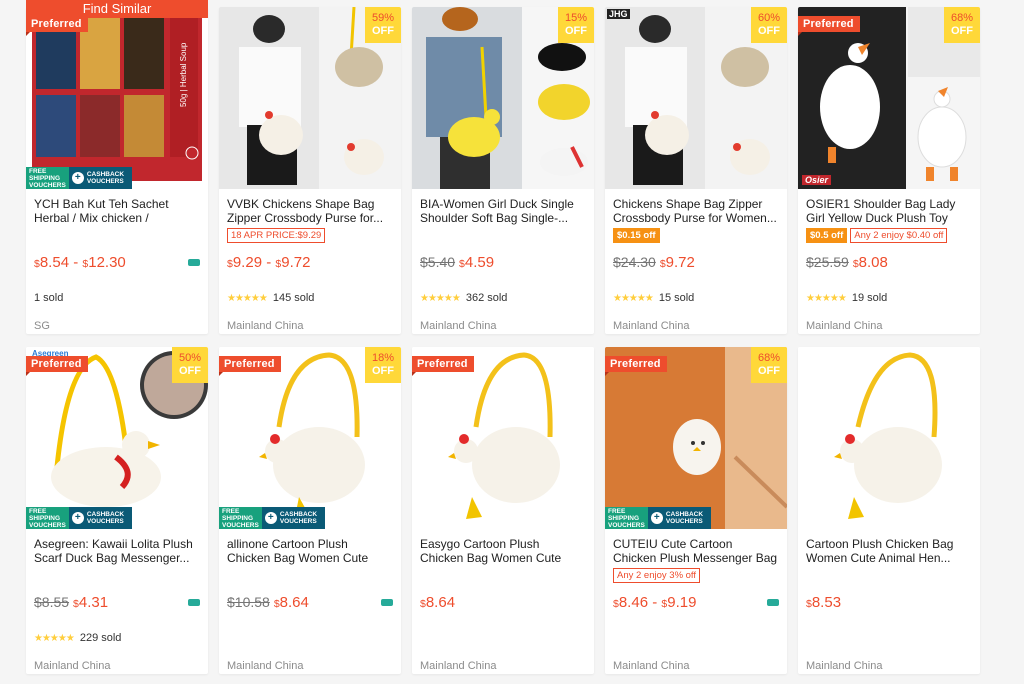 This screenshot has width=1024, height=684. Describe the element at coordinates (655, 602) in the screenshot. I see `product-price: $8.46 - $9.19` at that location.